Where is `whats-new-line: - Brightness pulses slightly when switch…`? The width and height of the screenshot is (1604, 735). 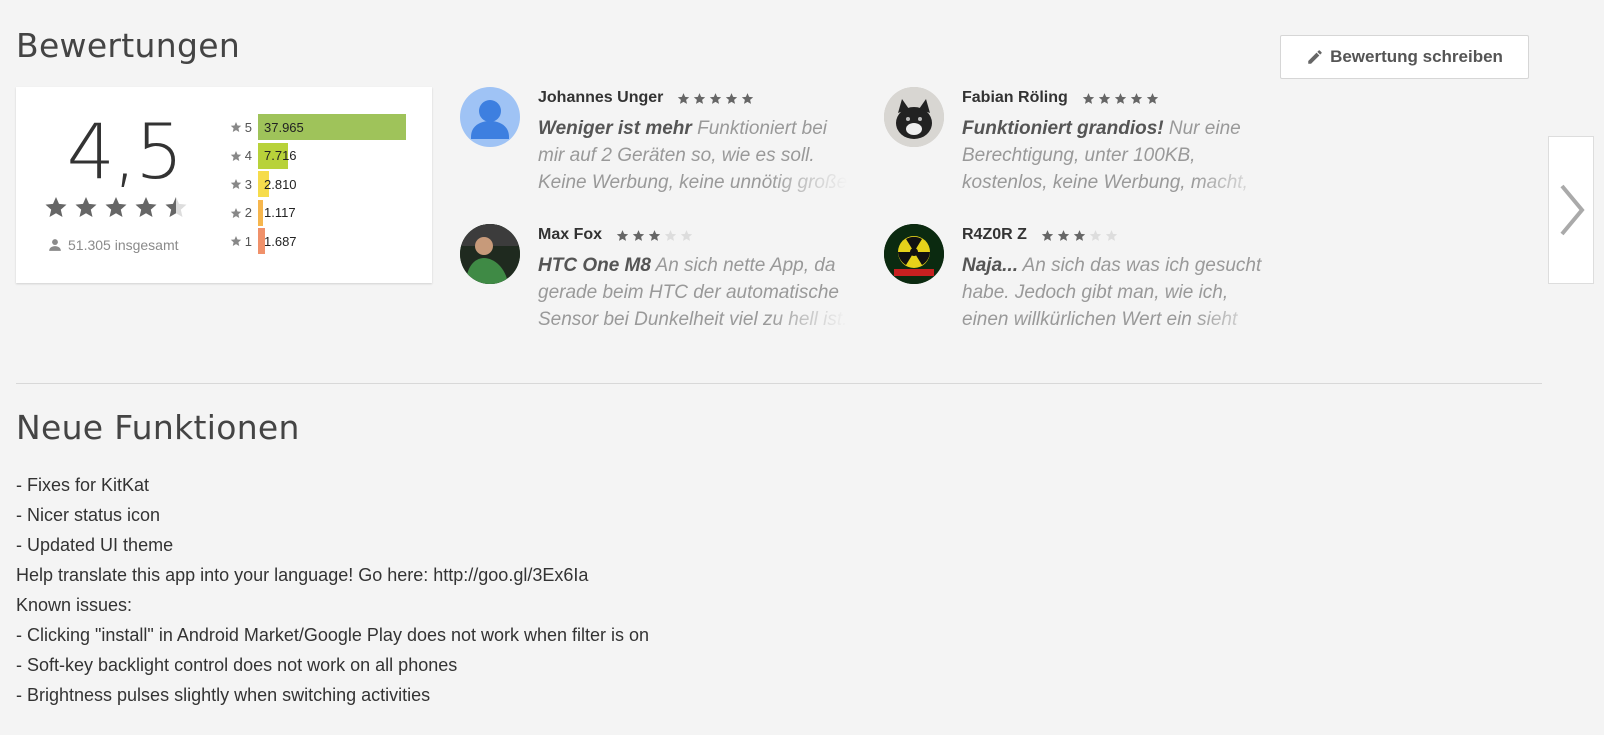
whats-new-line: - Brightness pulses slightly when switch… is located at coordinates (223, 695).